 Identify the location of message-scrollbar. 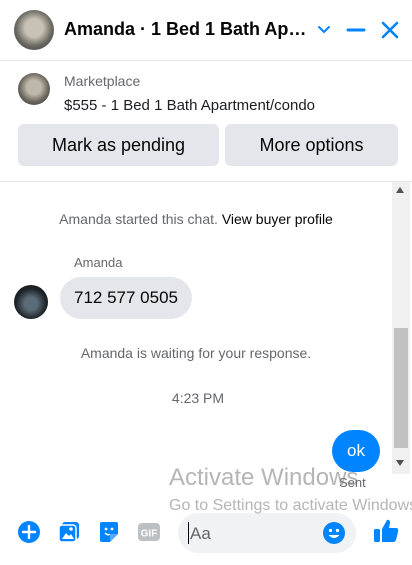
(401, 328).